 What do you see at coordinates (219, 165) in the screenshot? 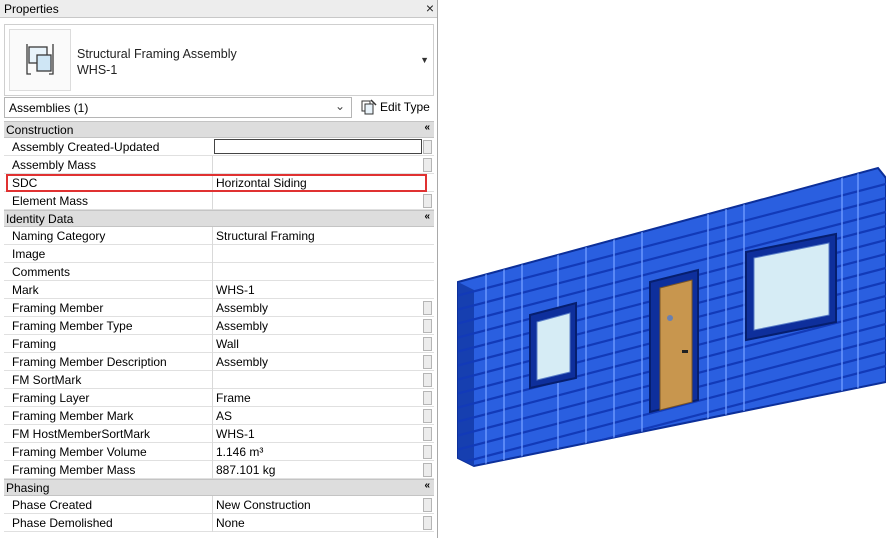
I see `property-row: Assembly Mass` at bounding box center [219, 165].